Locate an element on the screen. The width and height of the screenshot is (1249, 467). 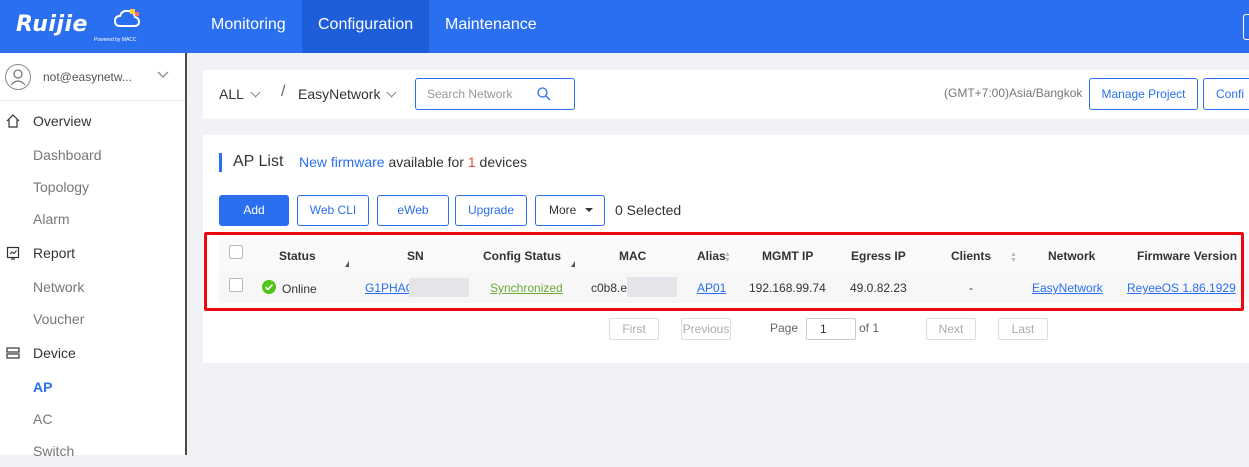
manage-project-button: Manage Project is located at coordinates (1143, 94).